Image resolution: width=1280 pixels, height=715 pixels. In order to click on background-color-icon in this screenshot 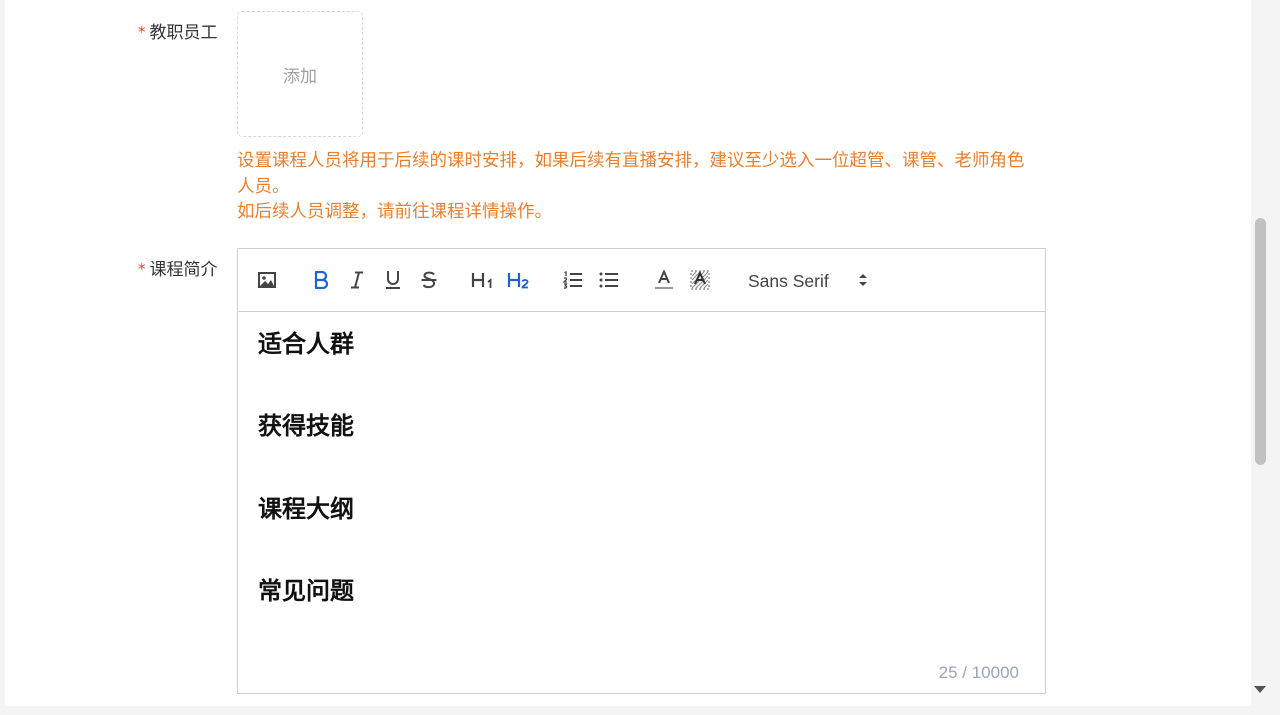, I will do `click(700, 280)`.